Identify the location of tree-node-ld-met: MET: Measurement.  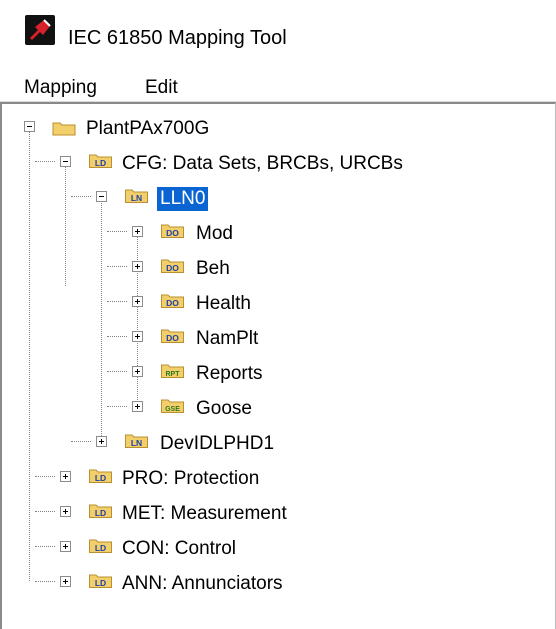
(204, 514).